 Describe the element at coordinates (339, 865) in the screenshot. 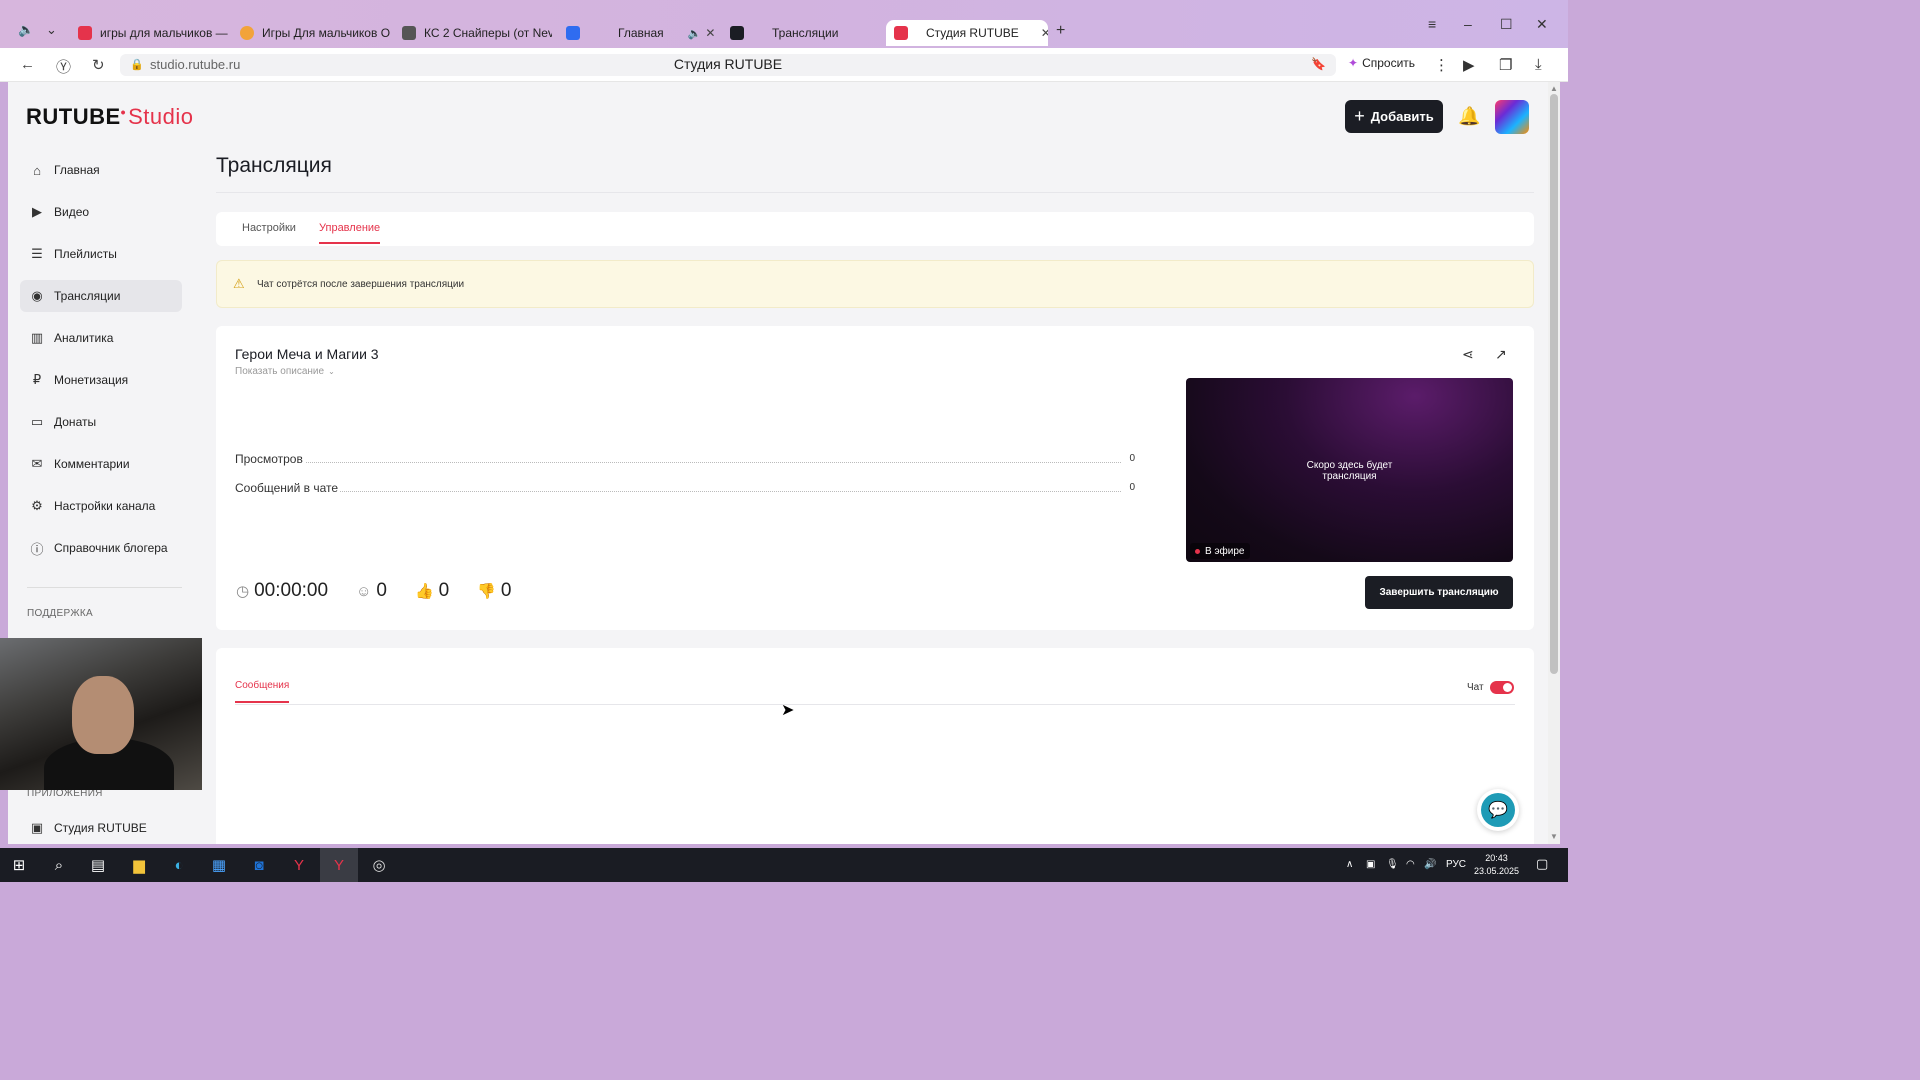

I see `yandex-browser-active-icon: Y` at that location.